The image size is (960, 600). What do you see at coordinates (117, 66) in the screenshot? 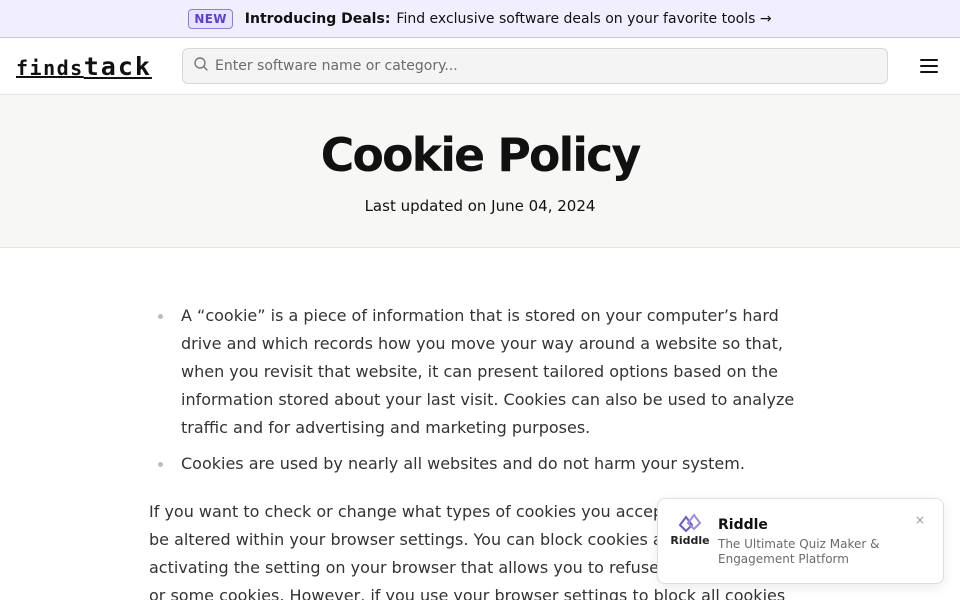
I see `logo-part-2: tack` at bounding box center [117, 66].